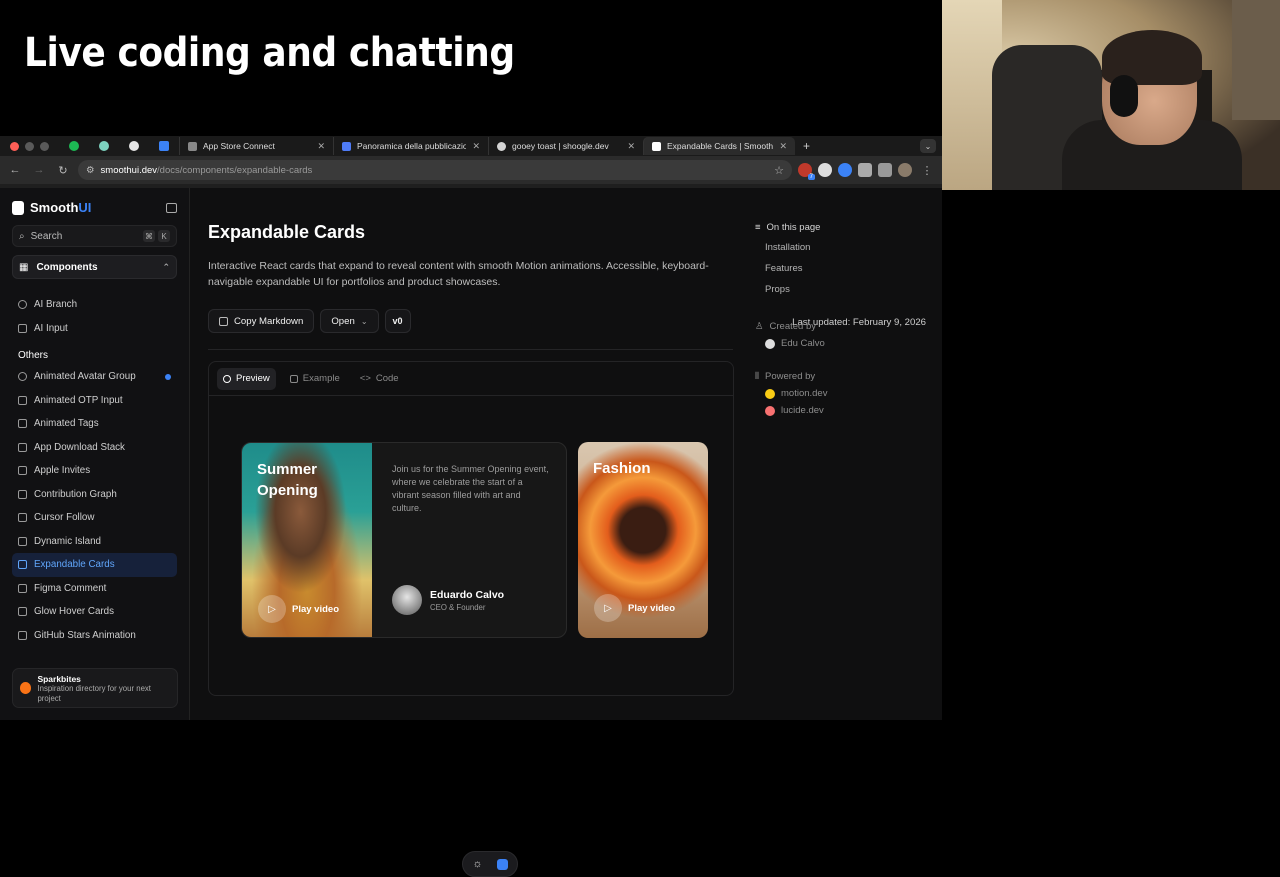 The width and height of the screenshot is (1280, 877). I want to click on window-controls, so click(29, 146).